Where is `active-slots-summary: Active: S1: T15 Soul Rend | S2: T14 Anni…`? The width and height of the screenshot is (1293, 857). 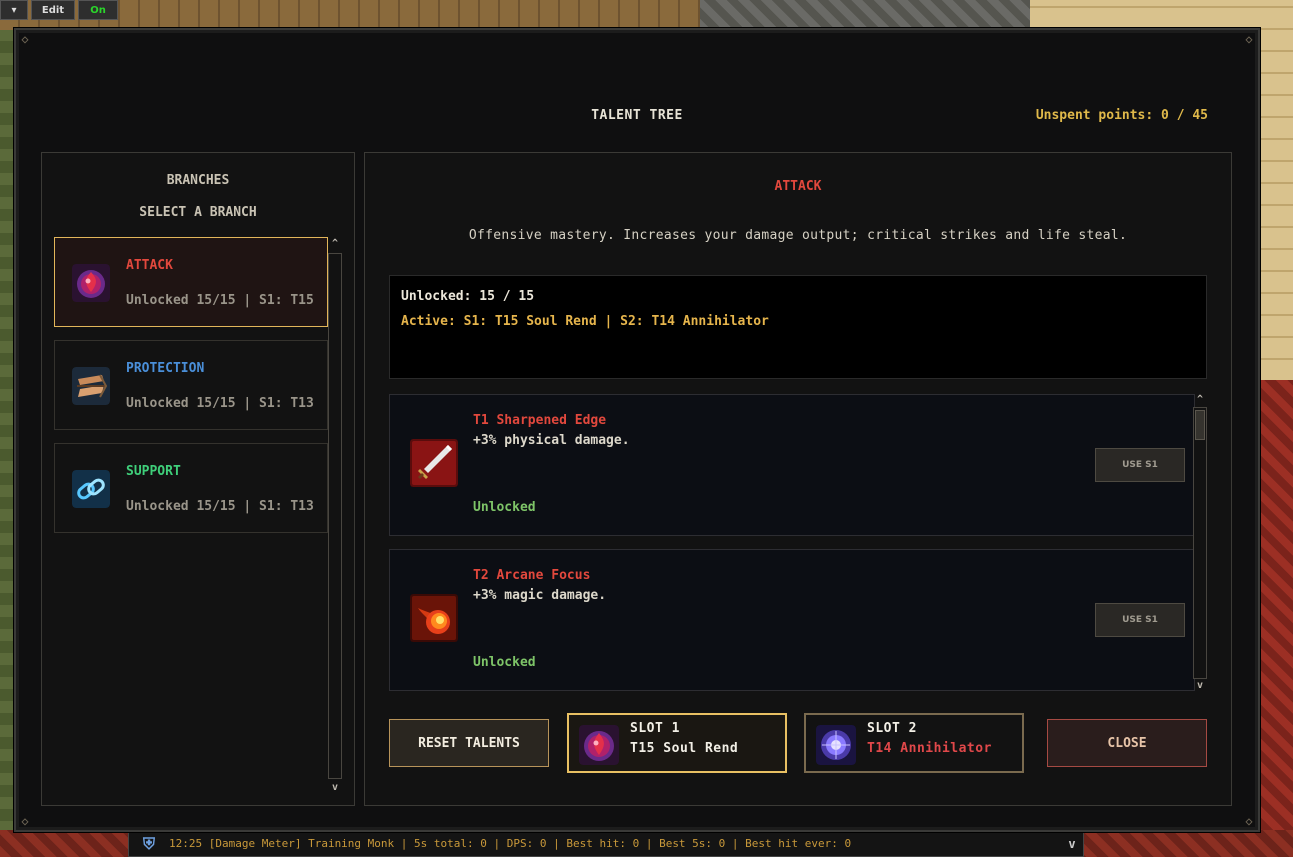
active-slots-summary: Active: S1: T15 Soul Rend | S2: T14 Anni… is located at coordinates (585, 321).